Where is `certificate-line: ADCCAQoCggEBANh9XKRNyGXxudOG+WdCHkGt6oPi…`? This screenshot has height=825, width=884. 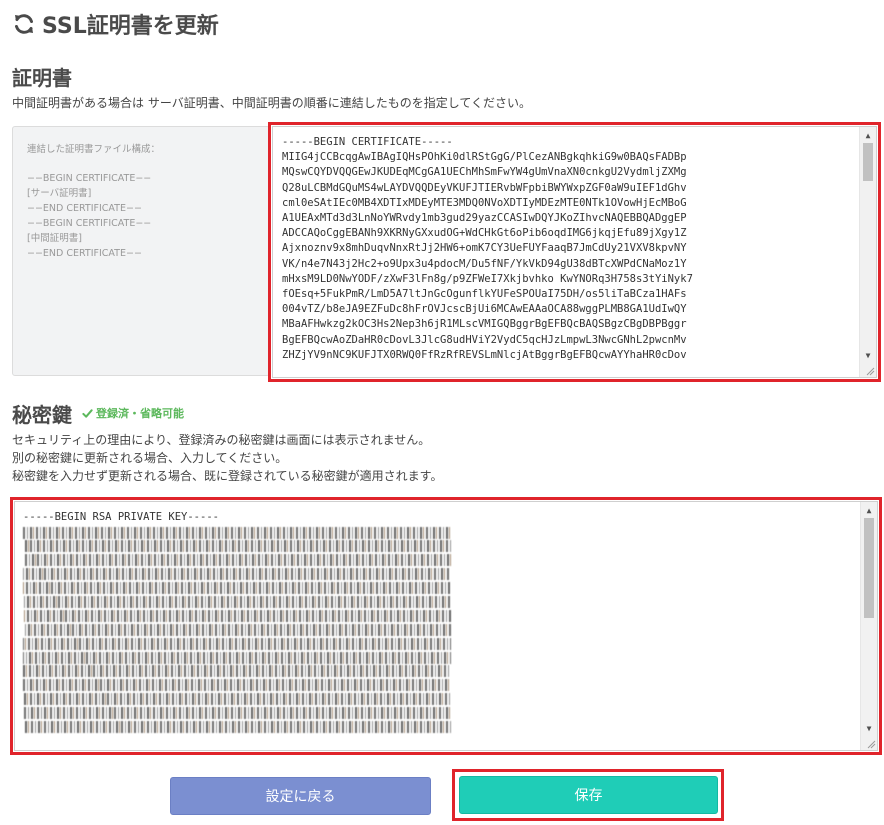 certificate-line: ADCCAQoCggEBANh9XKRNyGXxudOG+WdCHkGt6oPi… is located at coordinates (484, 233).